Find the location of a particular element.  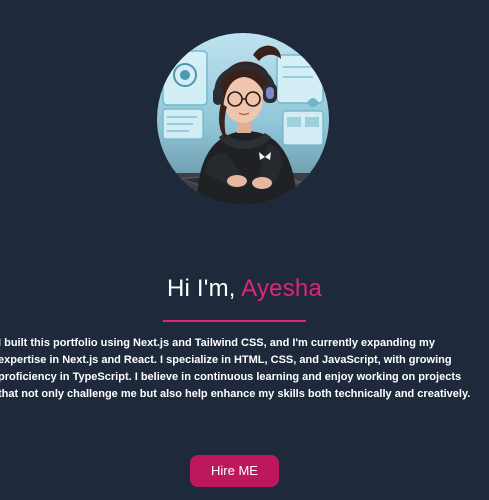

greeting-name: Ayesha is located at coordinates (281, 288).